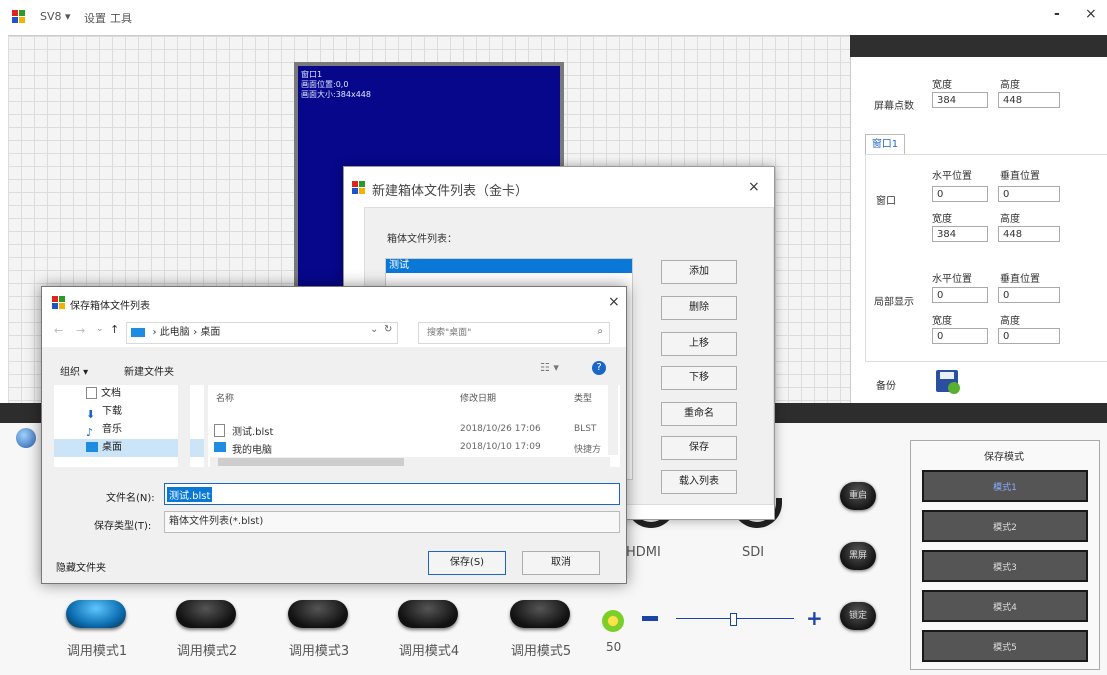 This screenshot has height=675, width=1107. What do you see at coordinates (886, 386) in the screenshot?
I see `backup-label: 备份` at bounding box center [886, 386].